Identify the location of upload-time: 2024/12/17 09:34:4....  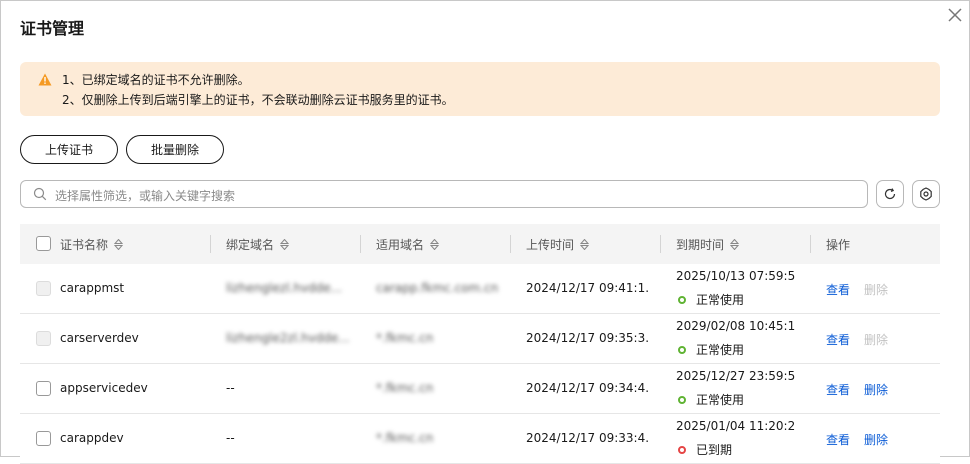
(588, 388).